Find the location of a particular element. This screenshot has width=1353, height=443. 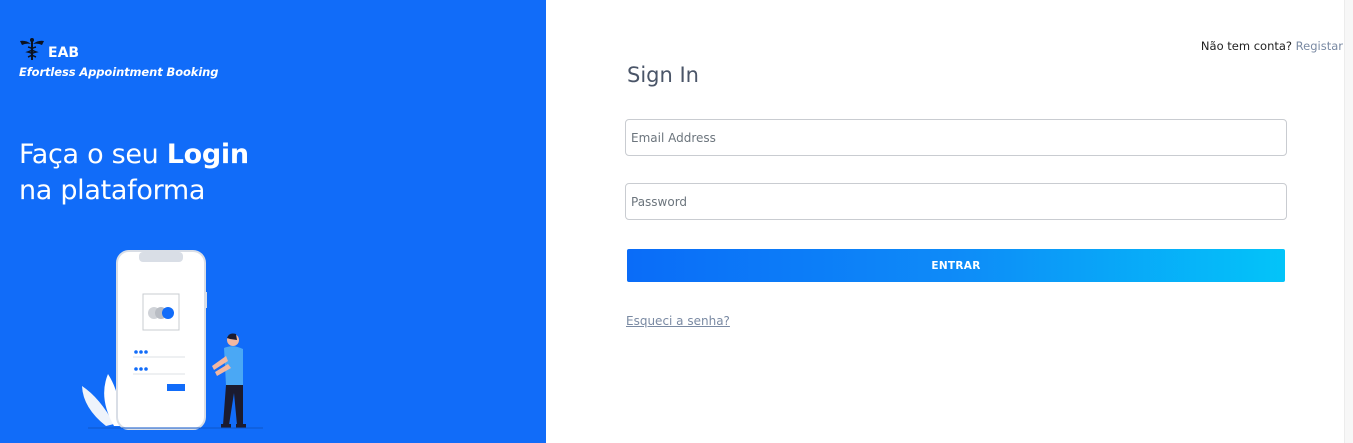

phone-submit-shape is located at coordinates (176, 387).